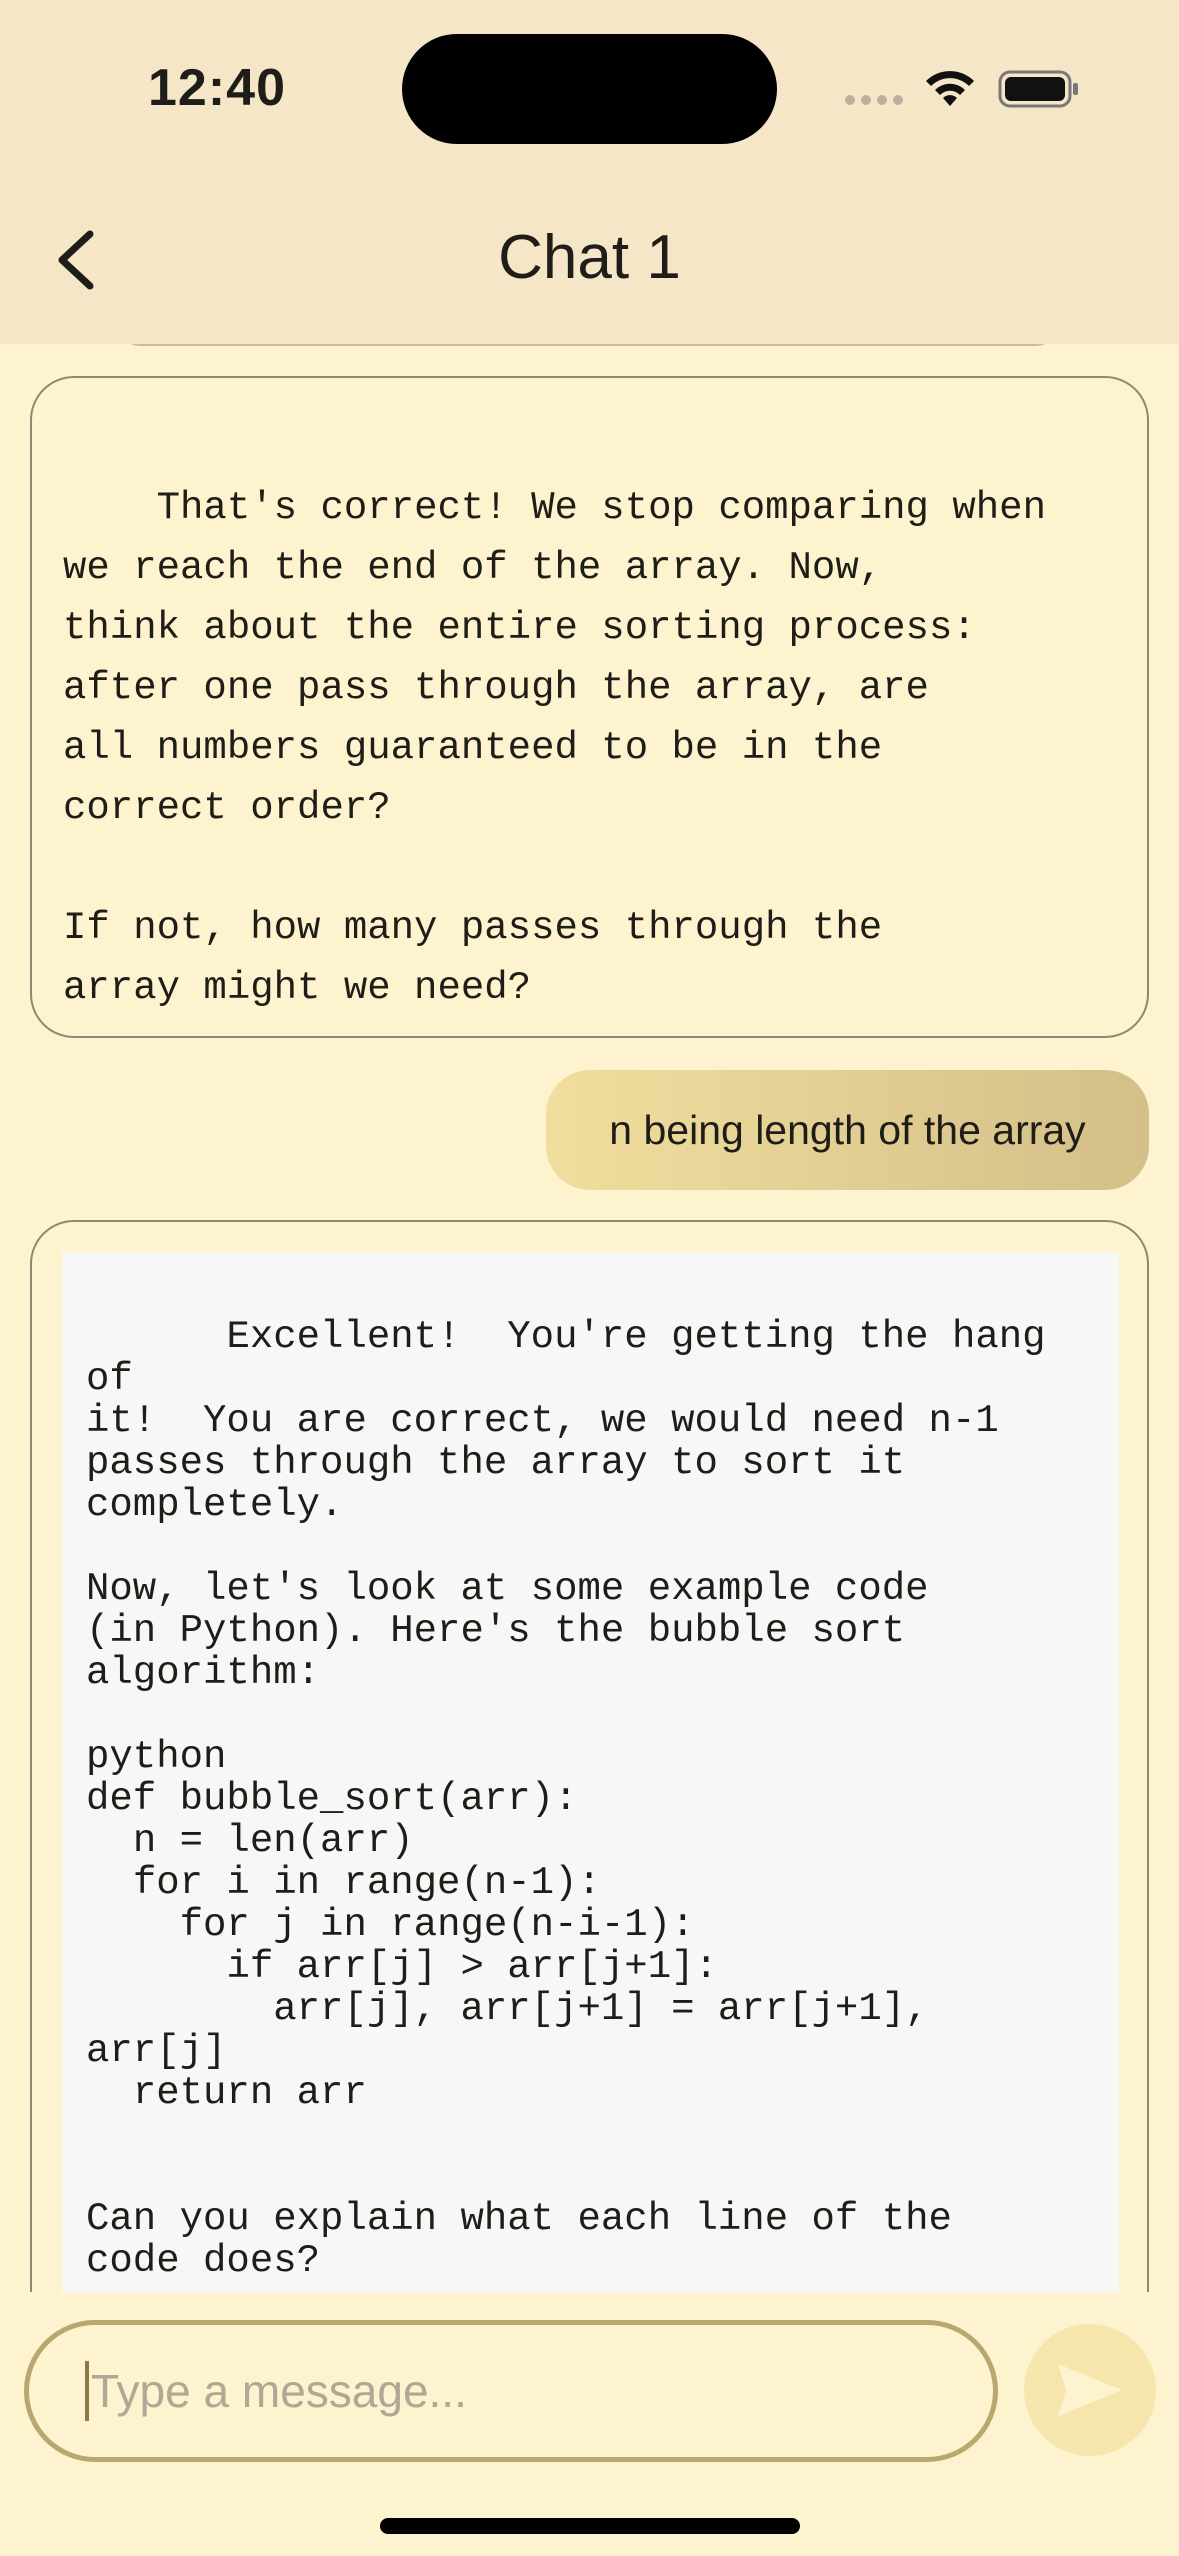 Image resolution: width=1179 pixels, height=2556 pixels. I want to click on dynamic-island, so click(589, 89).